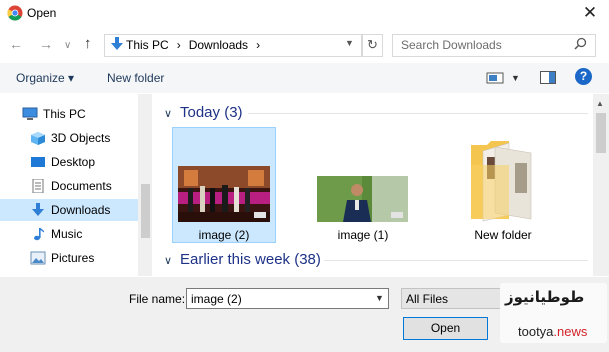 The image size is (609, 352). Describe the element at coordinates (67, 46) in the screenshot. I see `recent-locations-button: ∨` at that location.